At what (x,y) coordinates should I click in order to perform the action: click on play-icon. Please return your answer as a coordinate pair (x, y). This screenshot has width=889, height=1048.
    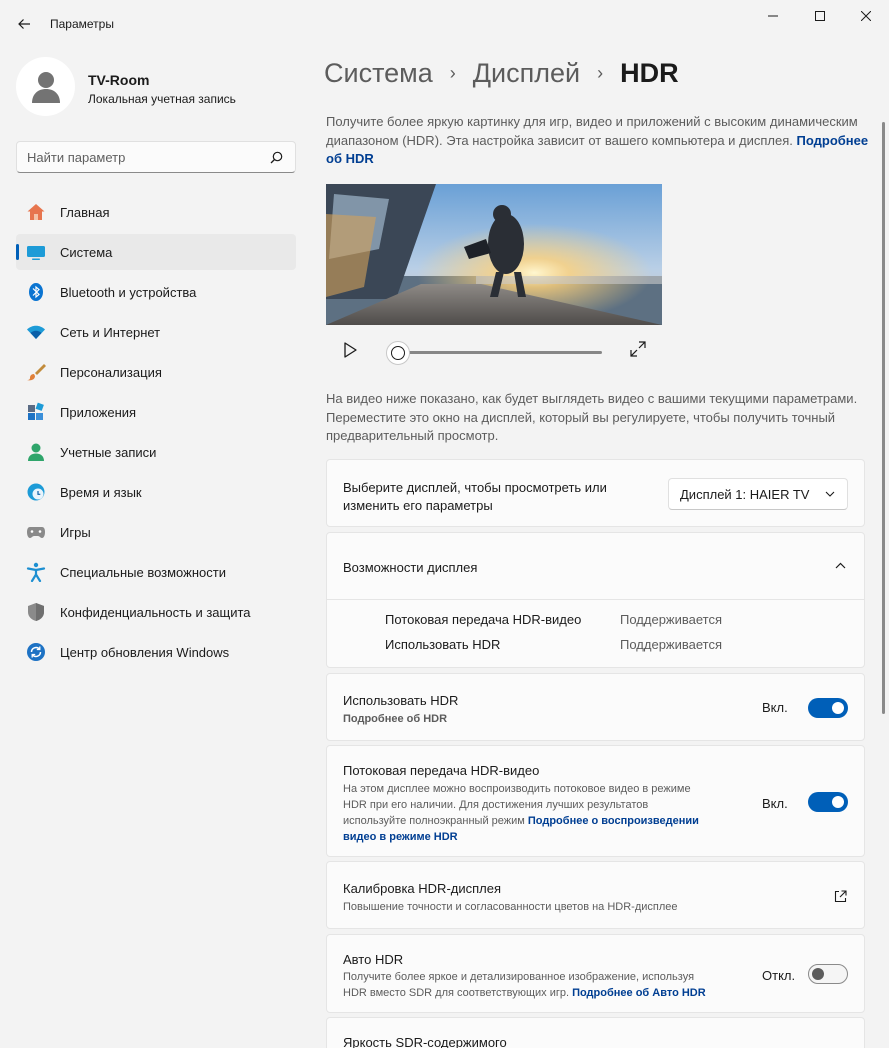
    Looking at the image, I should click on (350, 350).